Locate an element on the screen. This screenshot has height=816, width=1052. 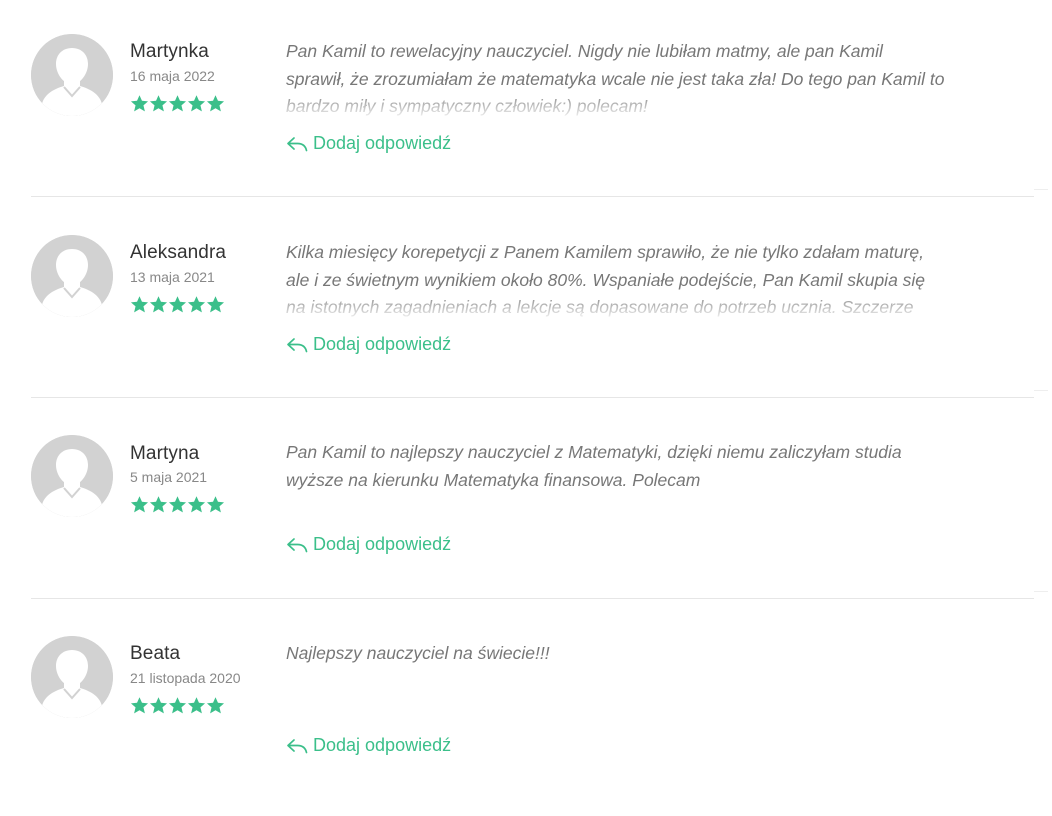
review-author: Martyna is located at coordinates (165, 453).